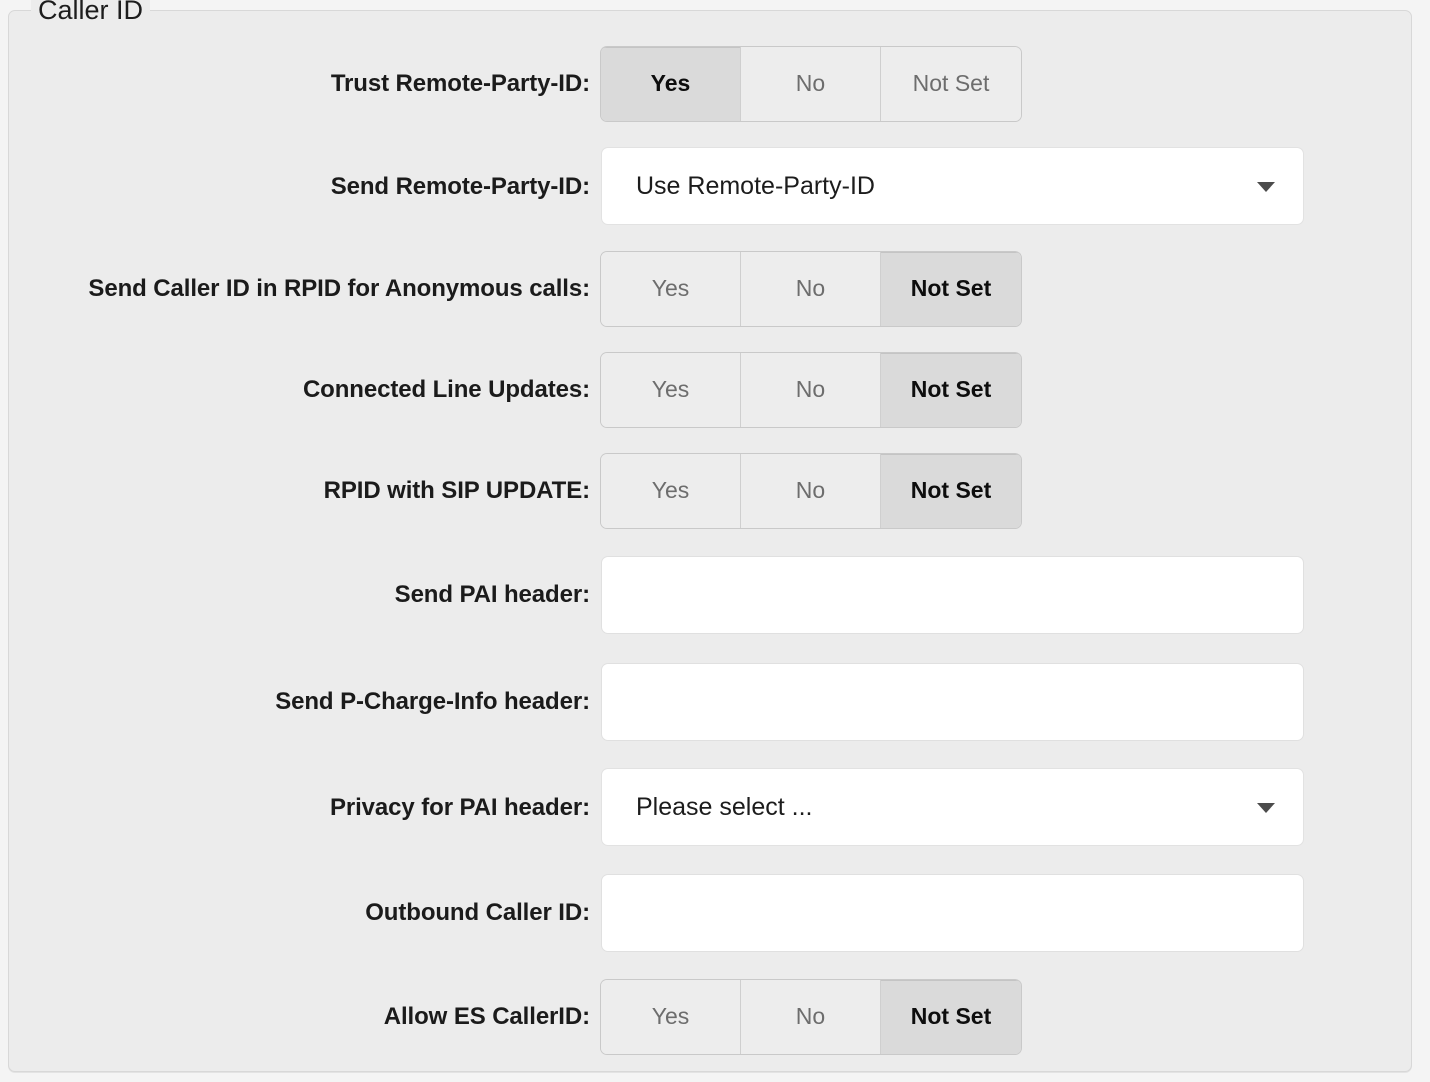  I want to click on send-pai-header-input, so click(952, 594).